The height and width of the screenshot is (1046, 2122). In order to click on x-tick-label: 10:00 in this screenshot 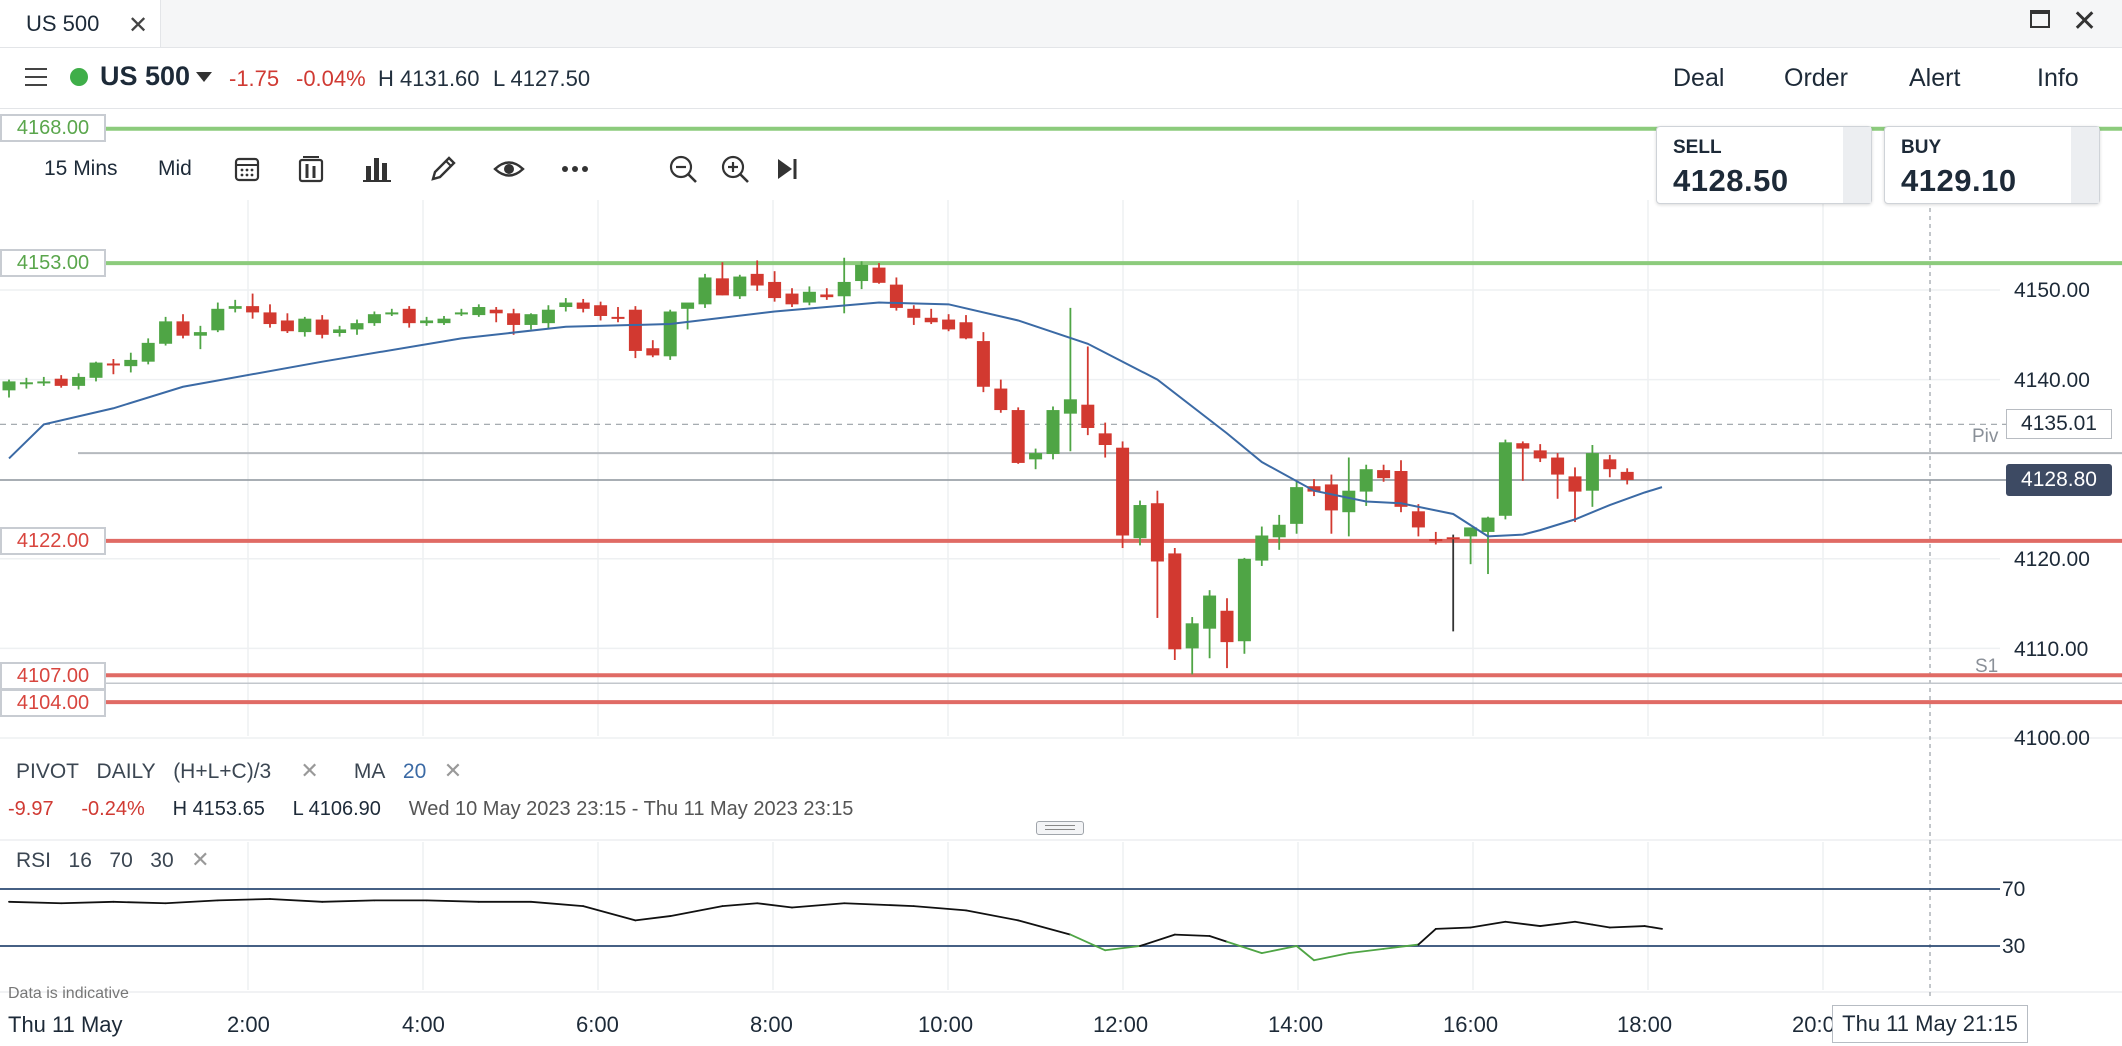, I will do `click(946, 1024)`.